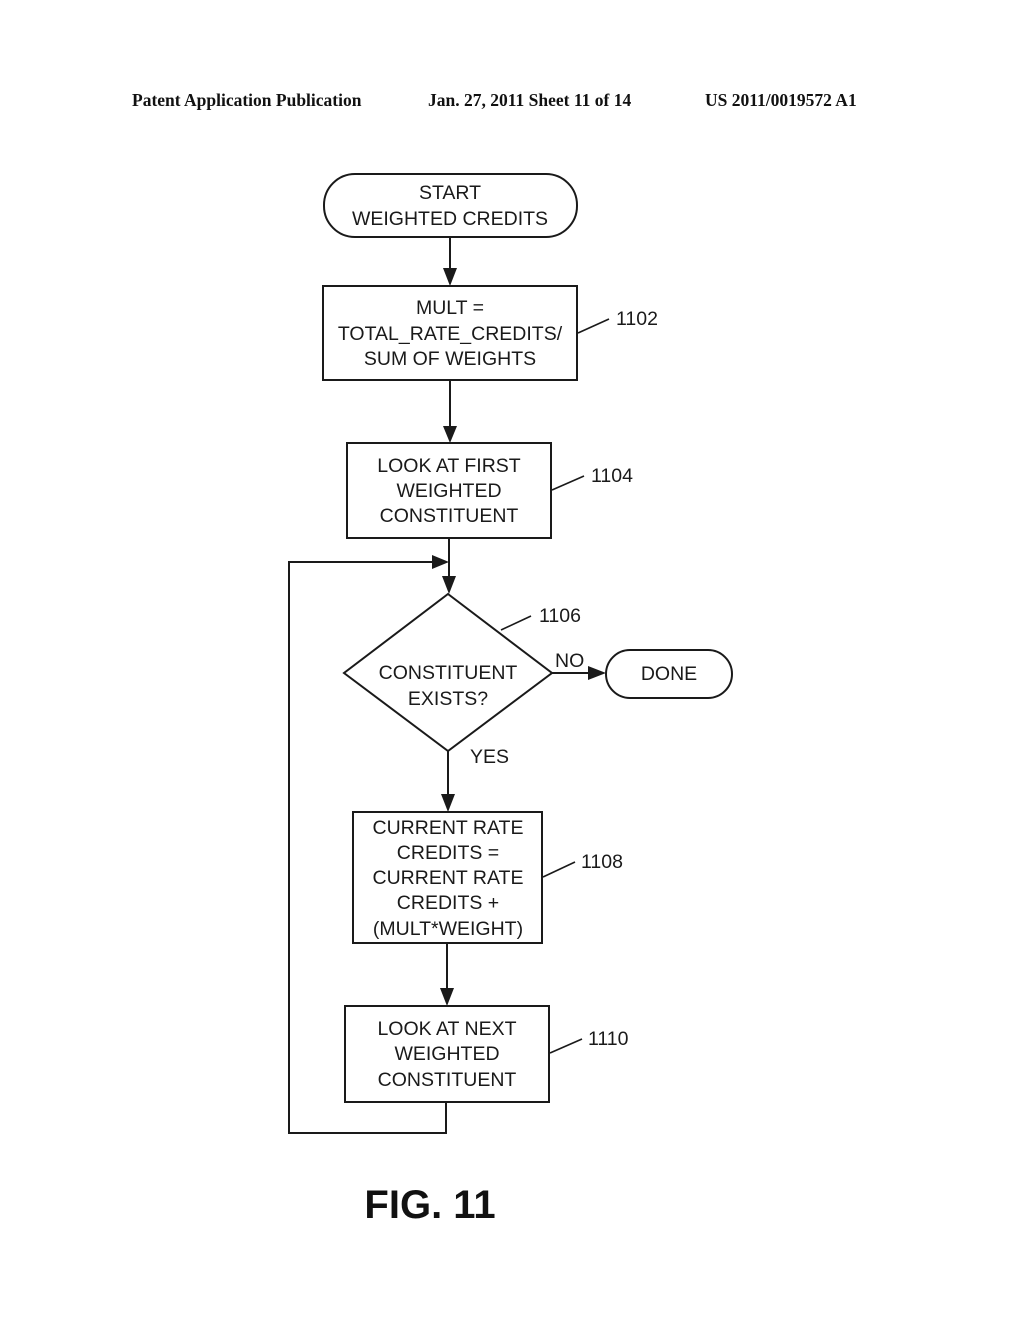 This screenshot has height=1320, width=1024. I want to click on arrow-yes-to-1108: YES, so click(475, 779).